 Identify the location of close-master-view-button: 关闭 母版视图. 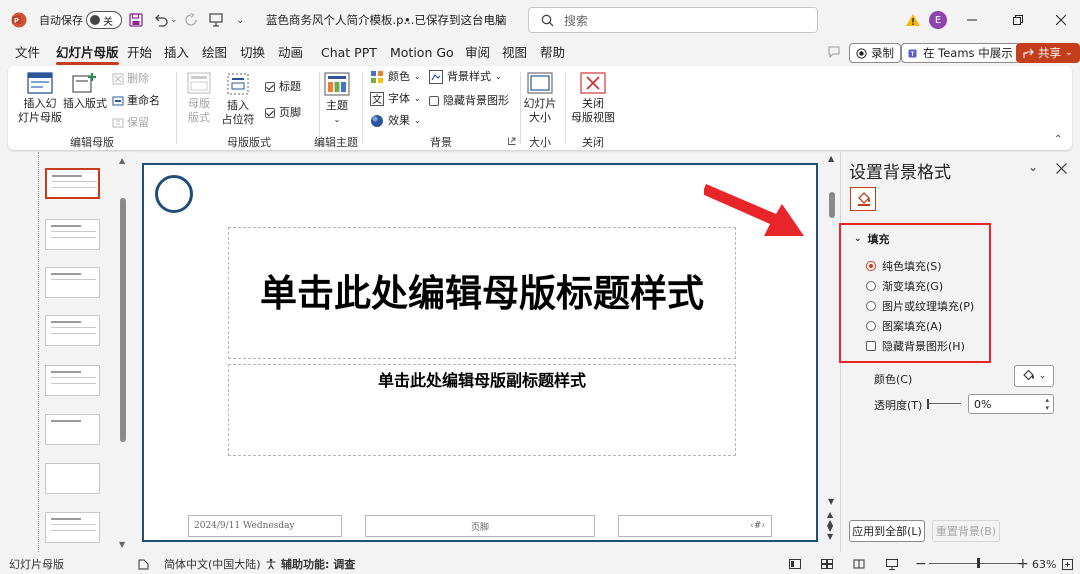
(593, 98).